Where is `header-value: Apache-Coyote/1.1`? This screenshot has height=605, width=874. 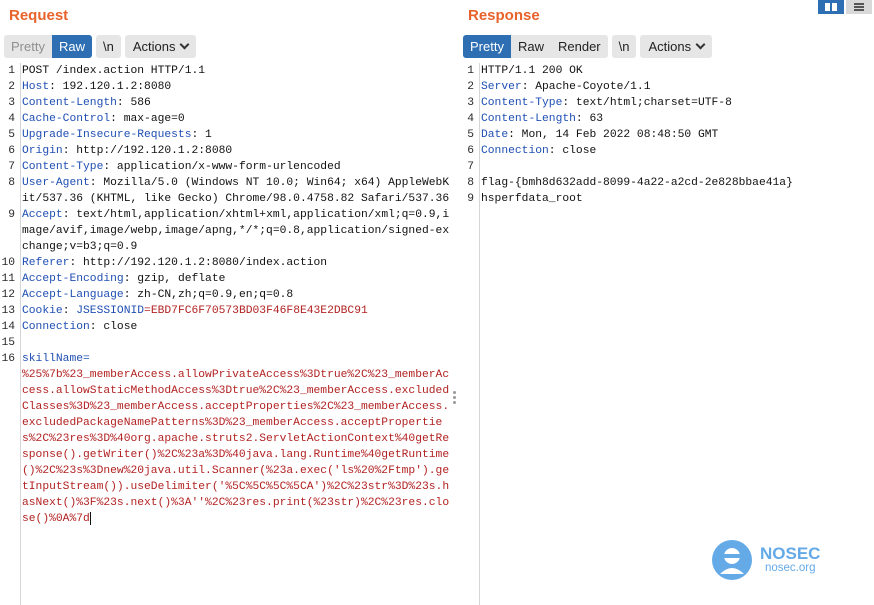 header-value: Apache-Coyote/1.1 is located at coordinates (589, 87).